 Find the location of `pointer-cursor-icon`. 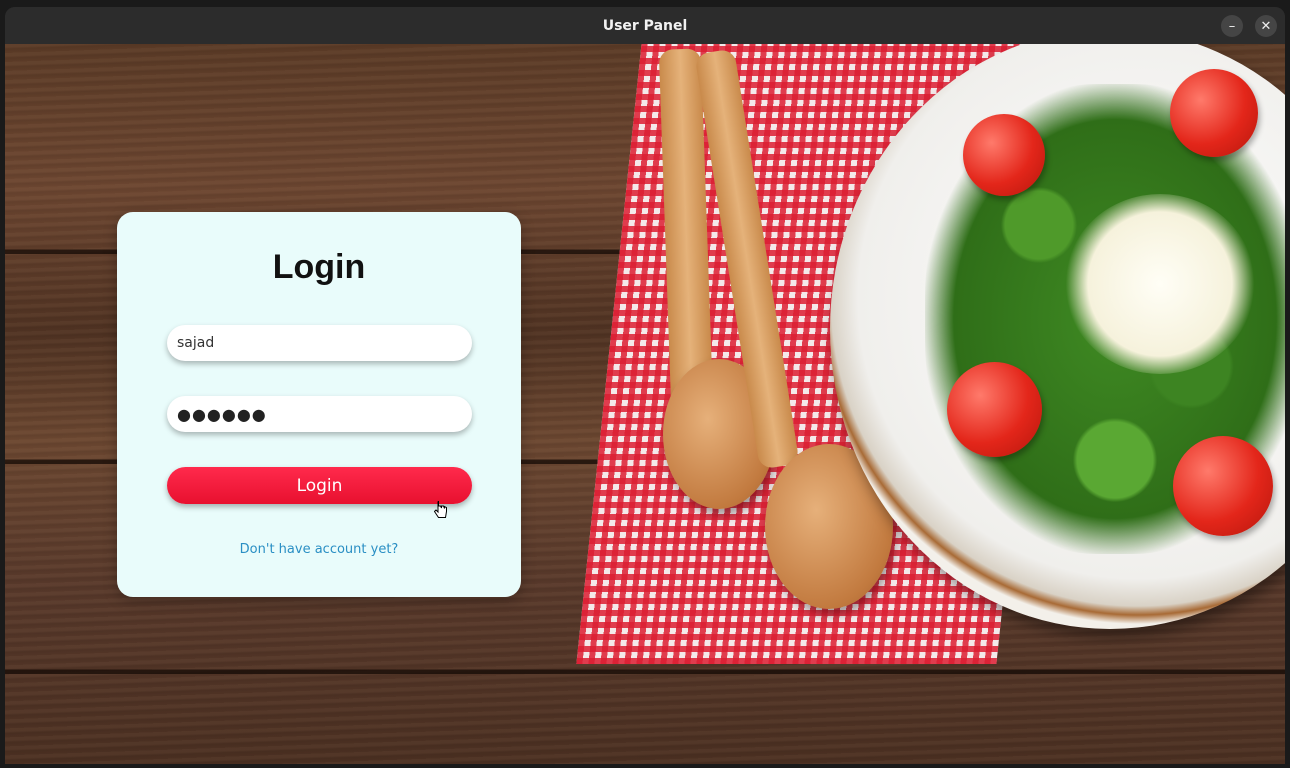

pointer-cursor-icon is located at coordinates (440, 509).